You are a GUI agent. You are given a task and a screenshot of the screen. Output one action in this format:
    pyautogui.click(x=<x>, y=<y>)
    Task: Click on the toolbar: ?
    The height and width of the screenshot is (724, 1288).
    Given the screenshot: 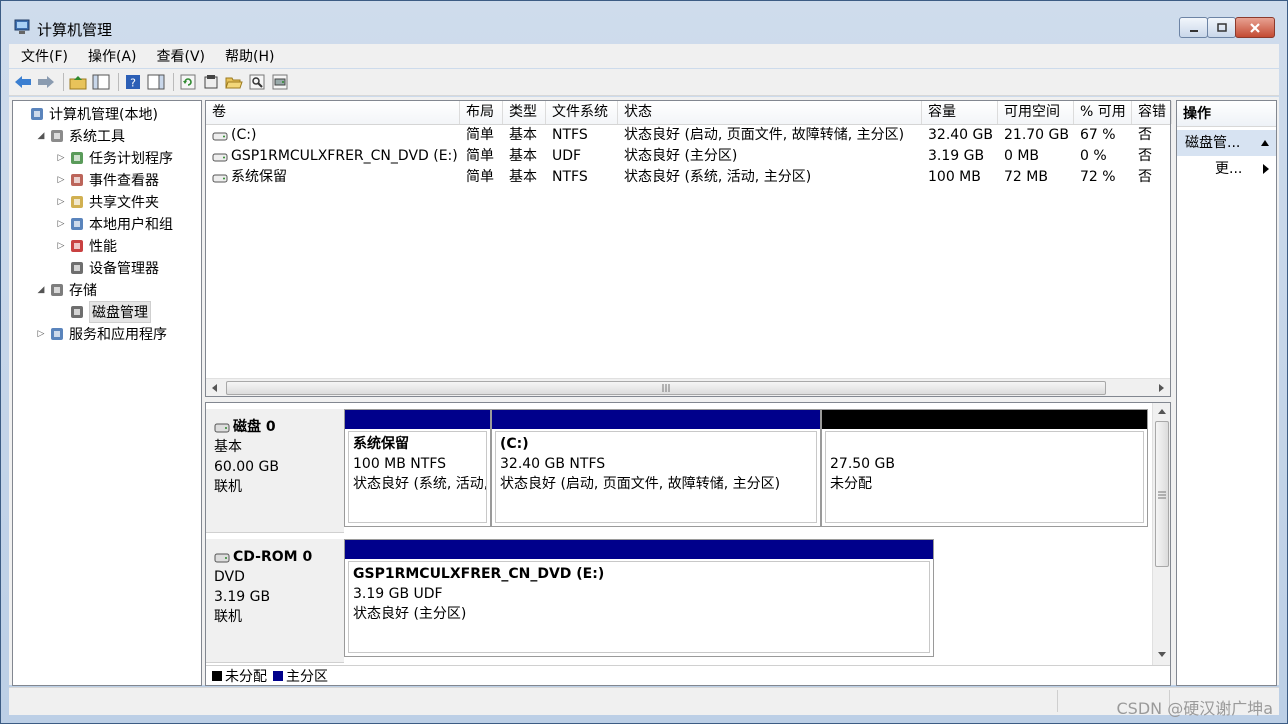 What is the action you would take?
    pyautogui.click(x=644, y=82)
    